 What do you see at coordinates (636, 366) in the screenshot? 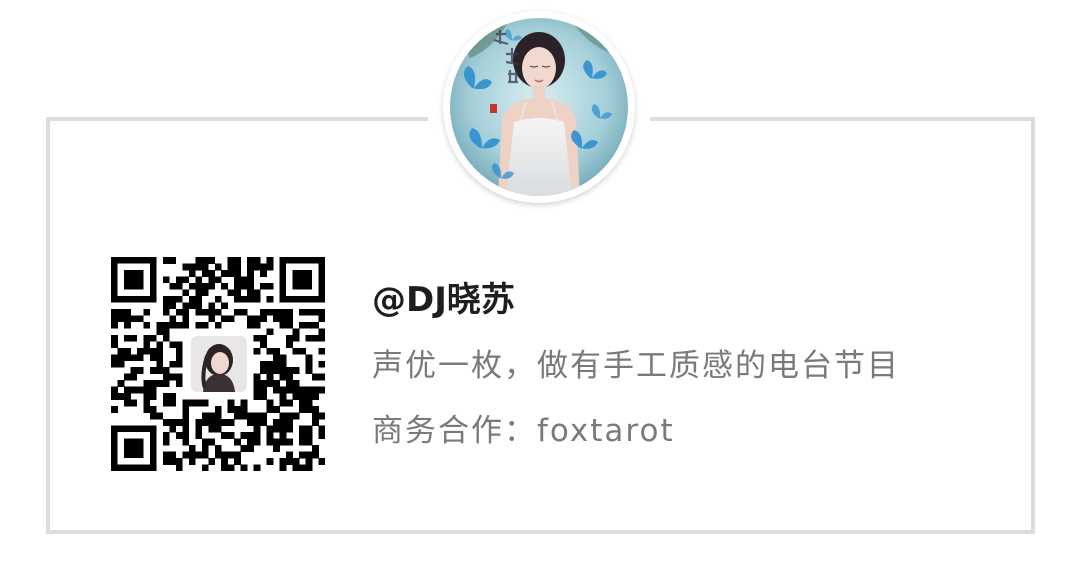
I see `profile-tagline: 声优一枚，做有手工质感的电台节目` at bounding box center [636, 366].